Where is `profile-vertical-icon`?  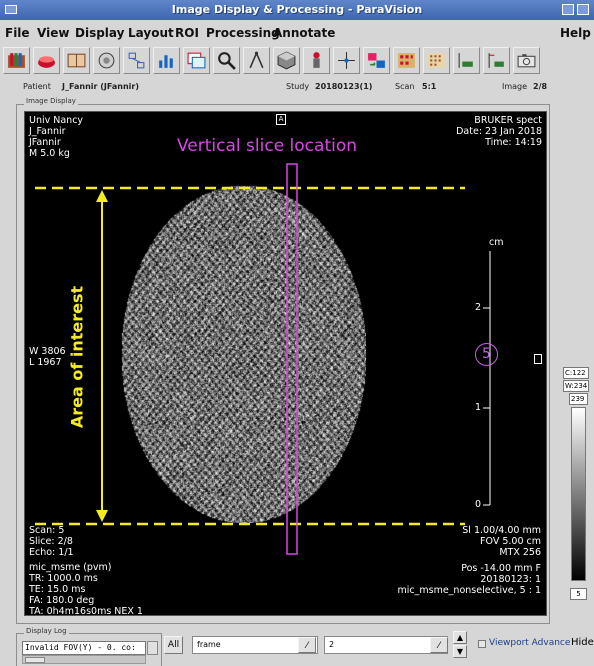 profile-vertical-icon is located at coordinates (496, 60).